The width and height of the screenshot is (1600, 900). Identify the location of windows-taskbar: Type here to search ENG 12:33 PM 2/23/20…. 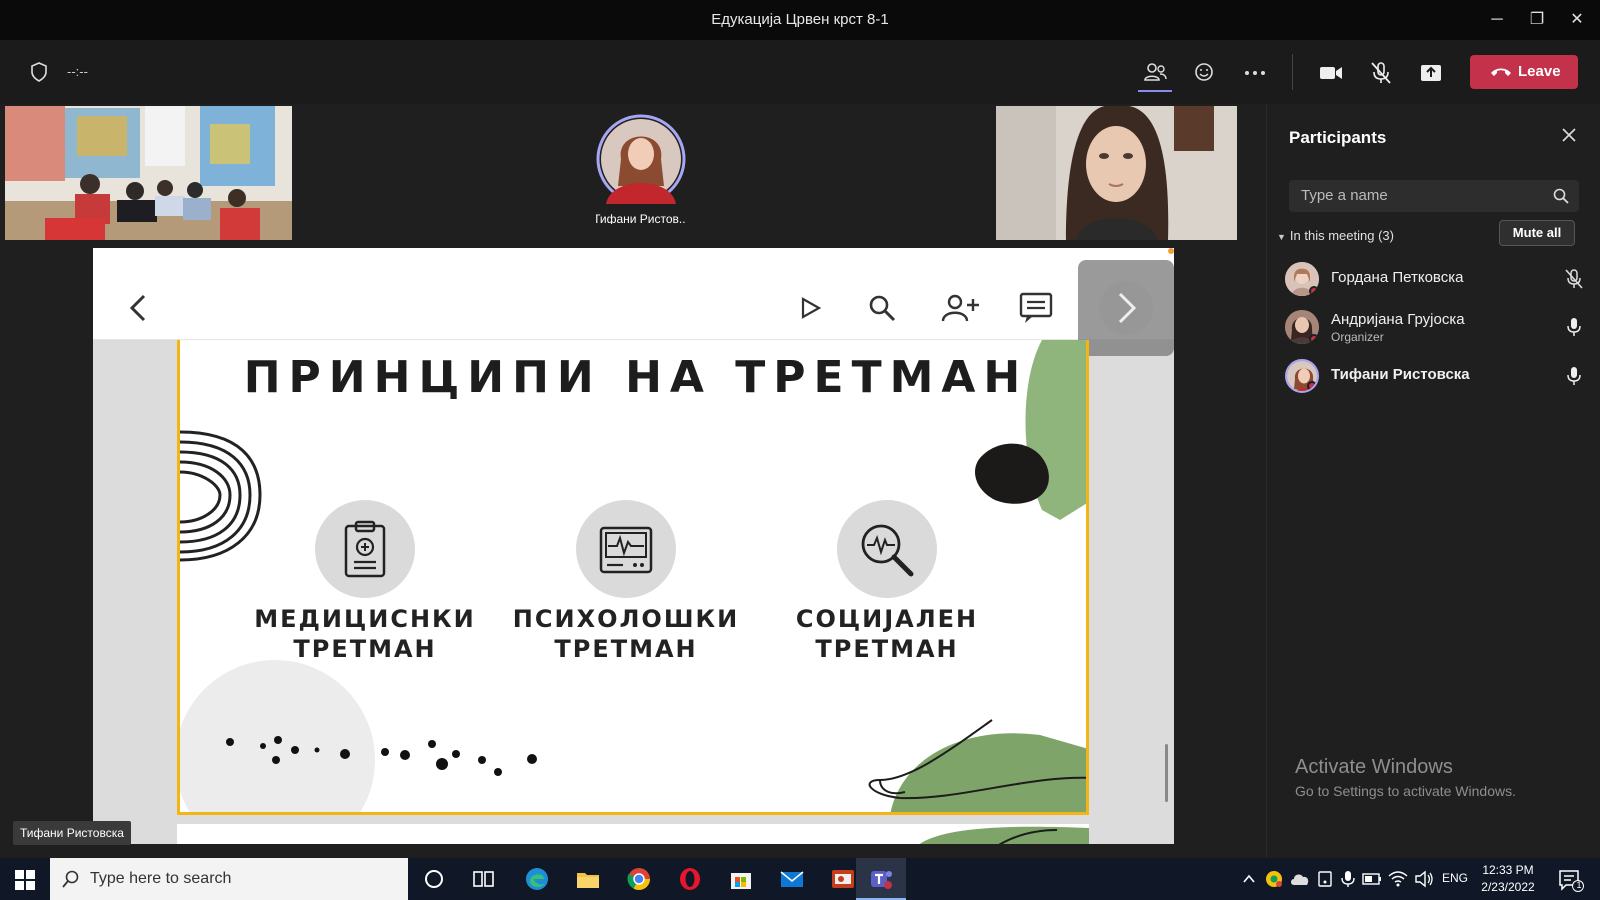
(800, 879).